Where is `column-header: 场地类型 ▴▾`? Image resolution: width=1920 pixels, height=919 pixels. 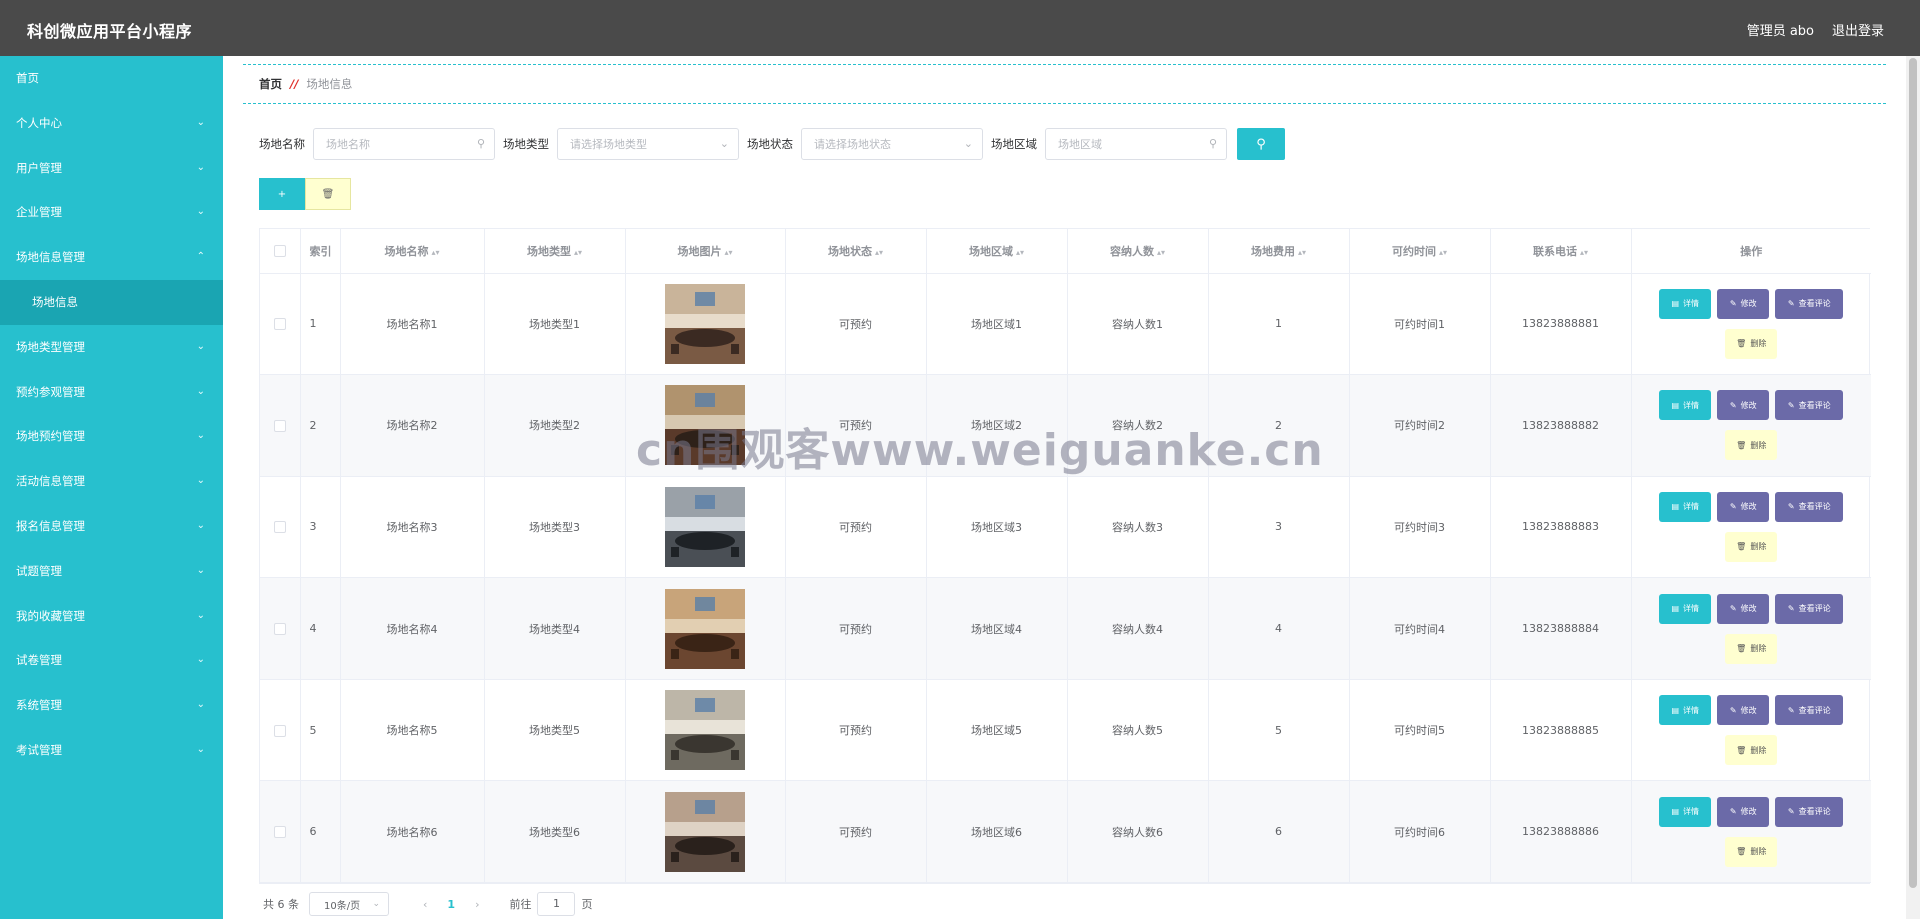 column-header: 场地类型 ▴▾ is located at coordinates (555, 251).